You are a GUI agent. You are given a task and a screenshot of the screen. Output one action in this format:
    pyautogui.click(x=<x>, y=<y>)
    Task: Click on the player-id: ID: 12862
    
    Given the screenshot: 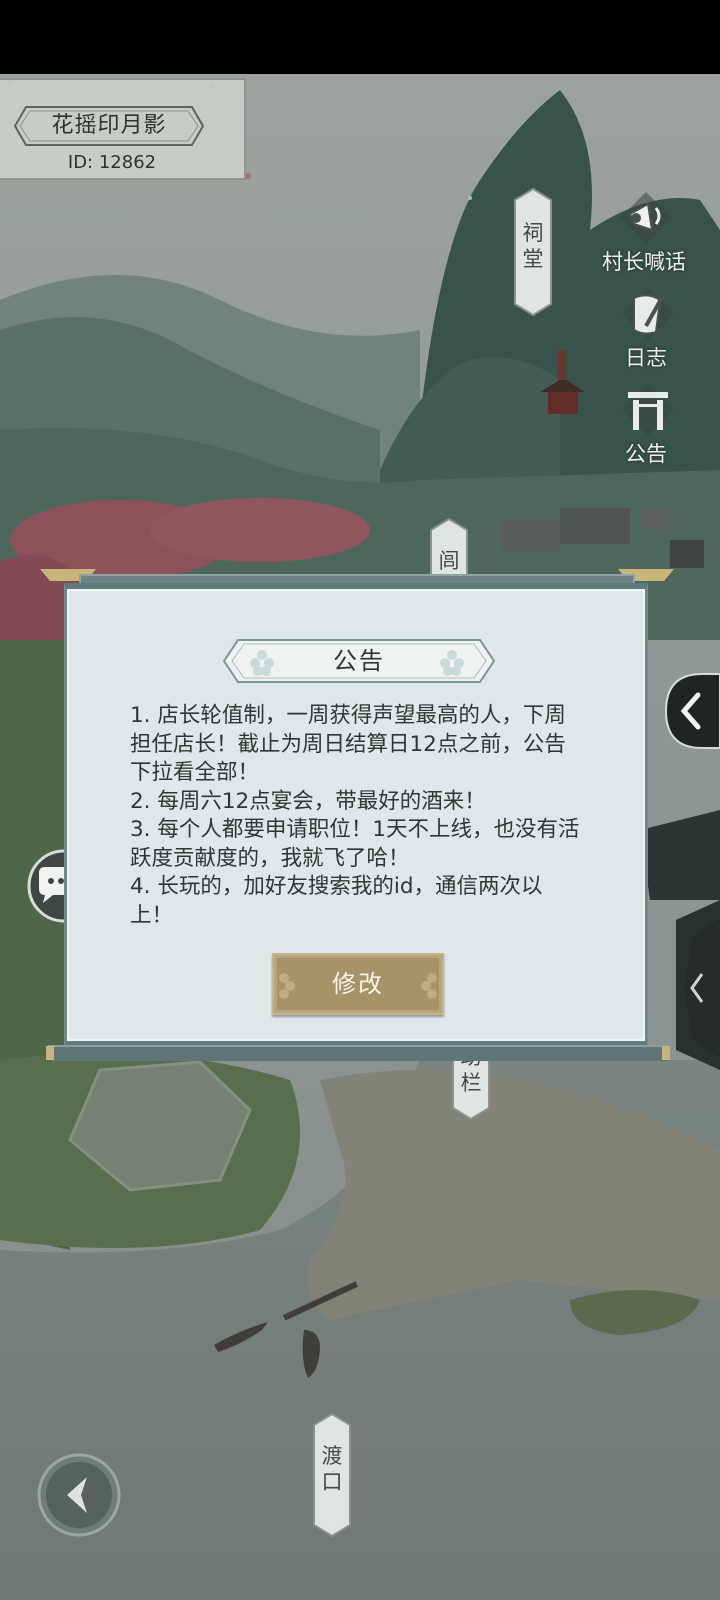 What is the action you would take?
    pyautogui.click(x=112, y=162)
    